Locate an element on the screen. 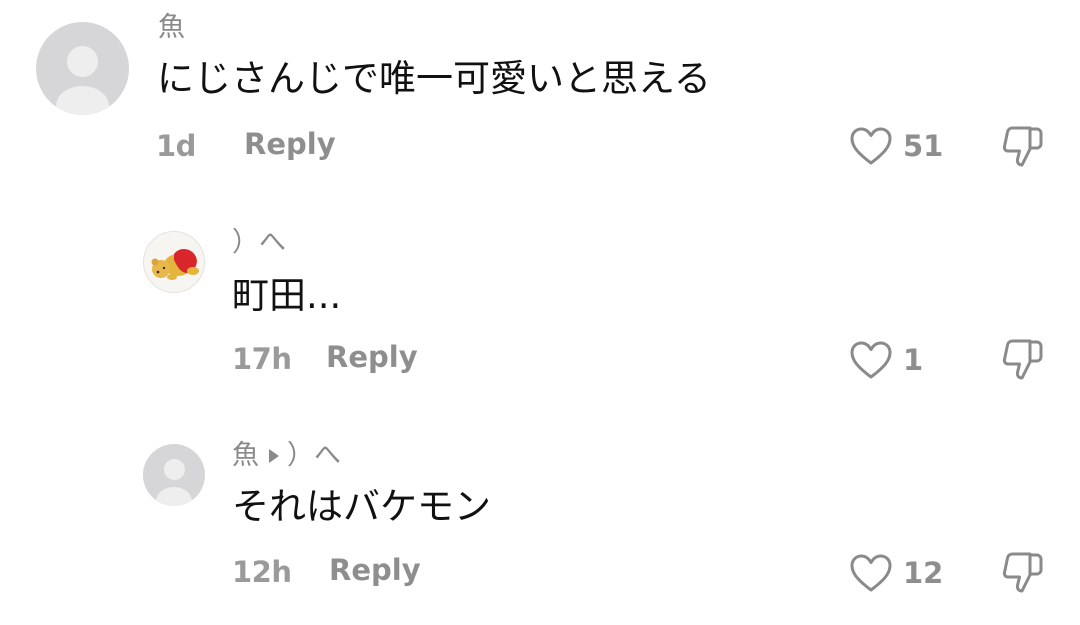 The height and width of the screenshot is (625, 1080). like-count: 1 is located at coordinates (913, 359).